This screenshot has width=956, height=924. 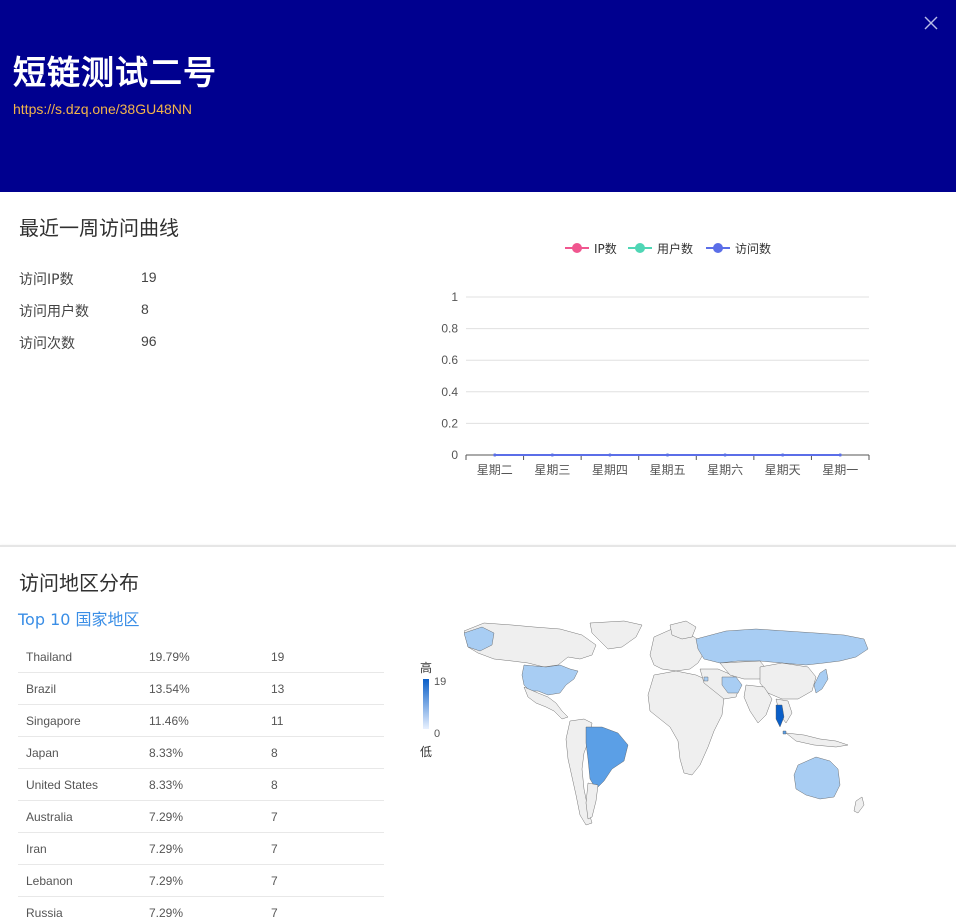 I want to click on visual-map-gradient-bar, so click(x=426, y=704).